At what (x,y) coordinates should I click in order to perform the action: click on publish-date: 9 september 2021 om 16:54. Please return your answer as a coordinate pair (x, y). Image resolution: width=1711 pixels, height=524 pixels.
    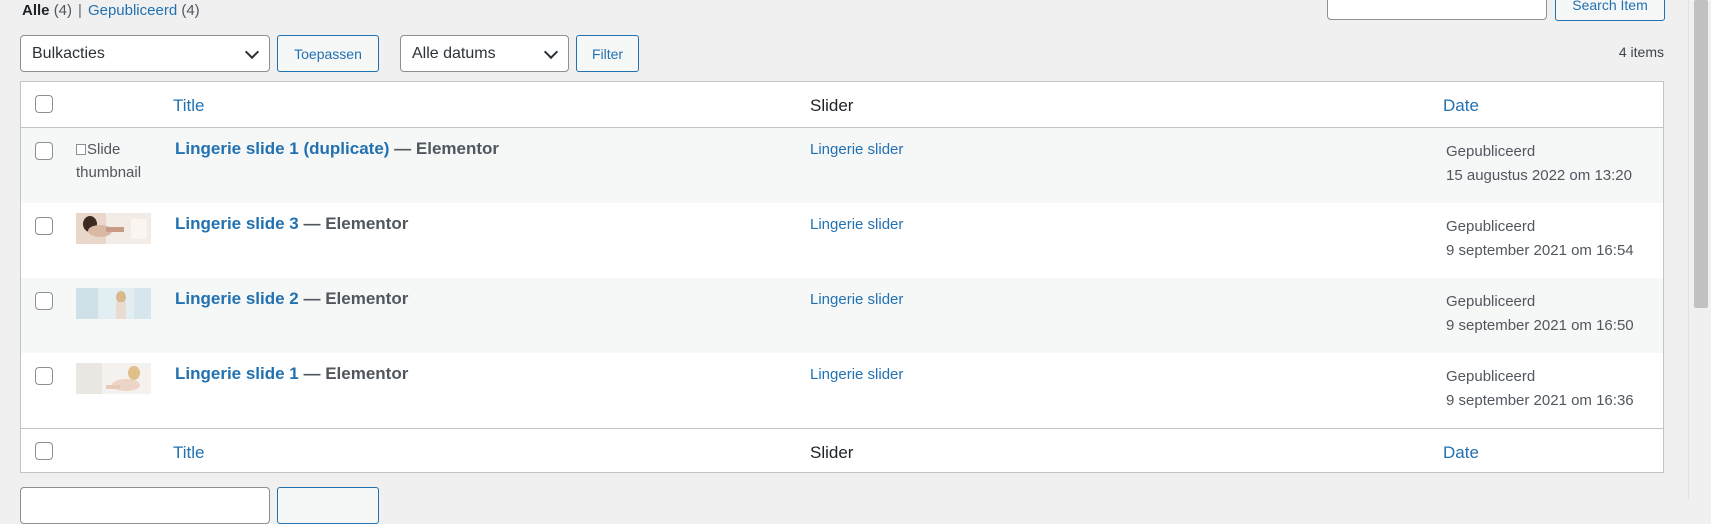
    Looking at the image, I should click on (1540, 250).